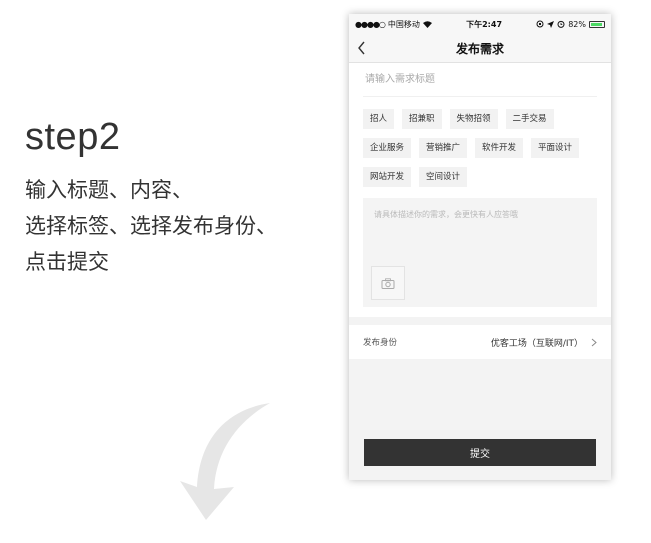  I want to click on carrier-label: 中国移动, so click(403, 24).